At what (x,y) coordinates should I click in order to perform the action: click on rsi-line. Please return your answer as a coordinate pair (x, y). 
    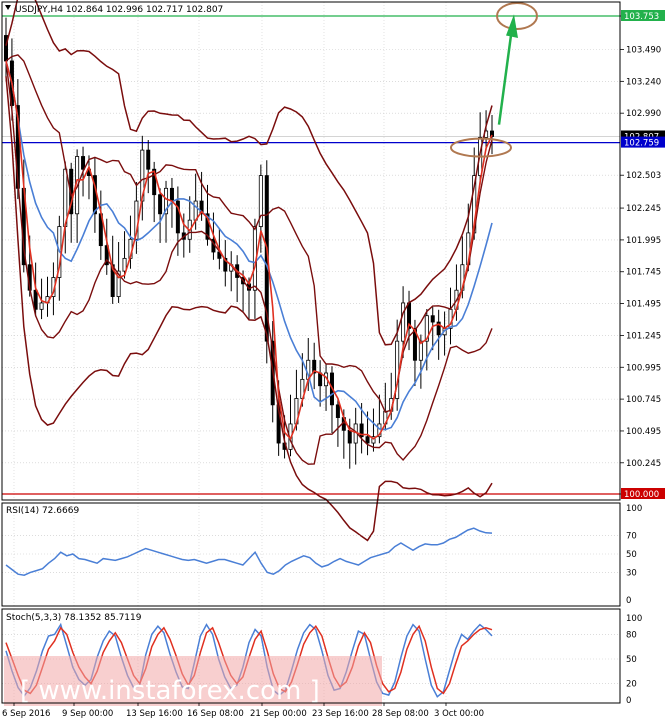
    Looking at the image, I should click on (249, 551).